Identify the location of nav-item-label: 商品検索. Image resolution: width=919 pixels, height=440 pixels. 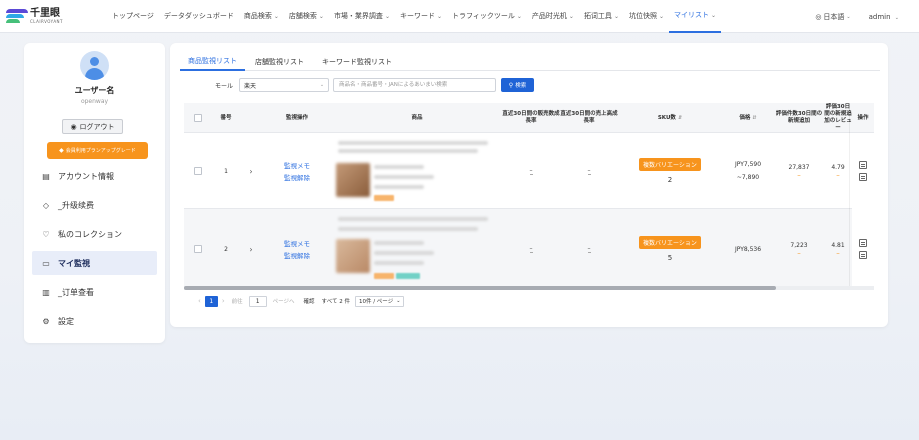
(257, 16).